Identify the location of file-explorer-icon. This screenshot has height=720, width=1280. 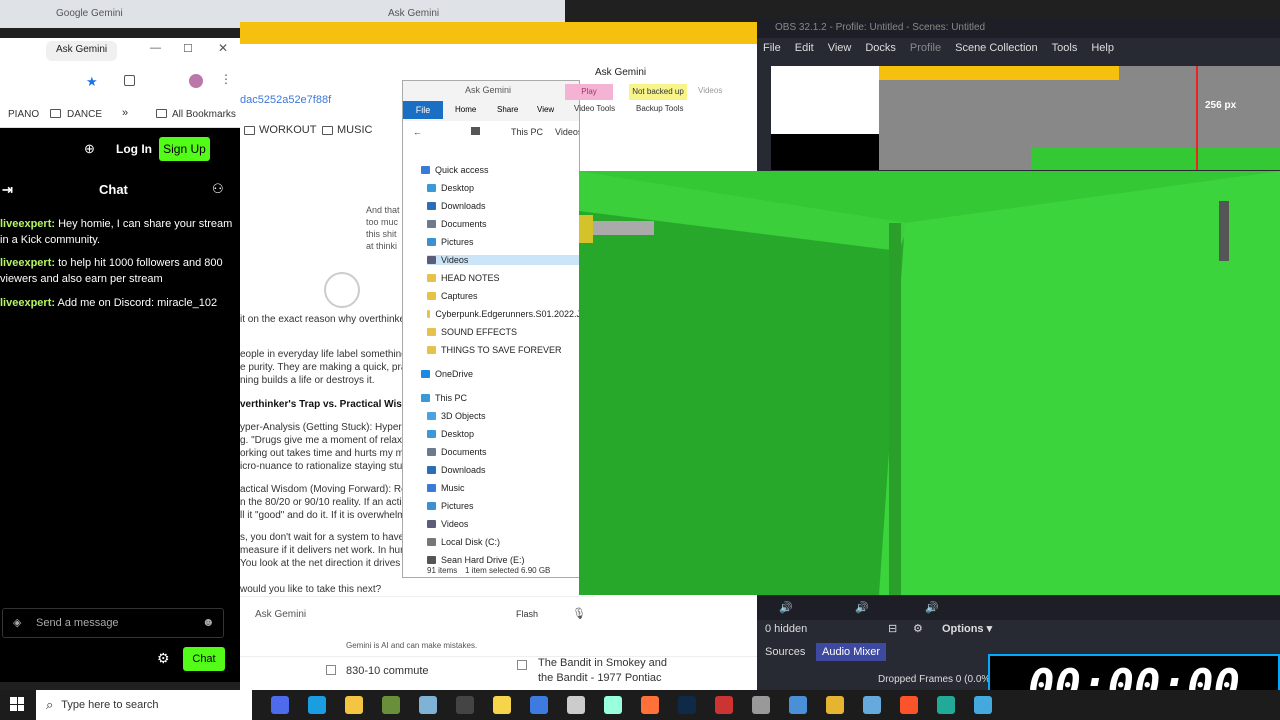
(354, 705).